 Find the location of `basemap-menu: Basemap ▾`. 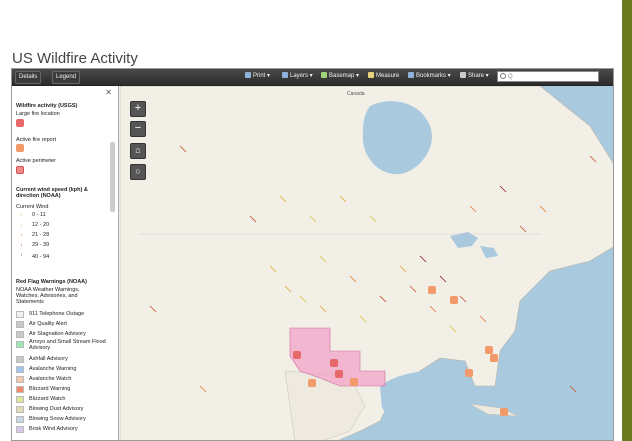

basemap-menu: Basemap ▾ is located at coordinates (340, 76).